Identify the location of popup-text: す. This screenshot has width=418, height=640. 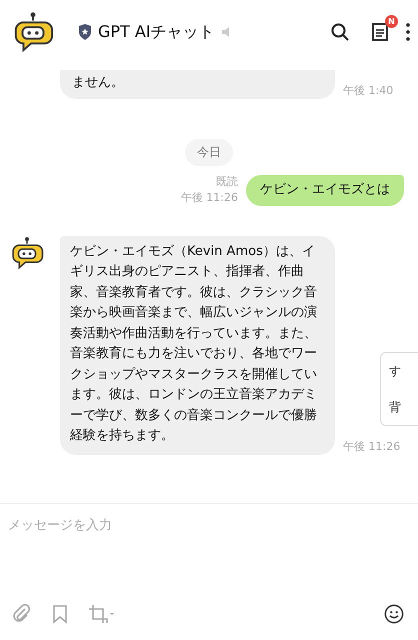
(395, 371).